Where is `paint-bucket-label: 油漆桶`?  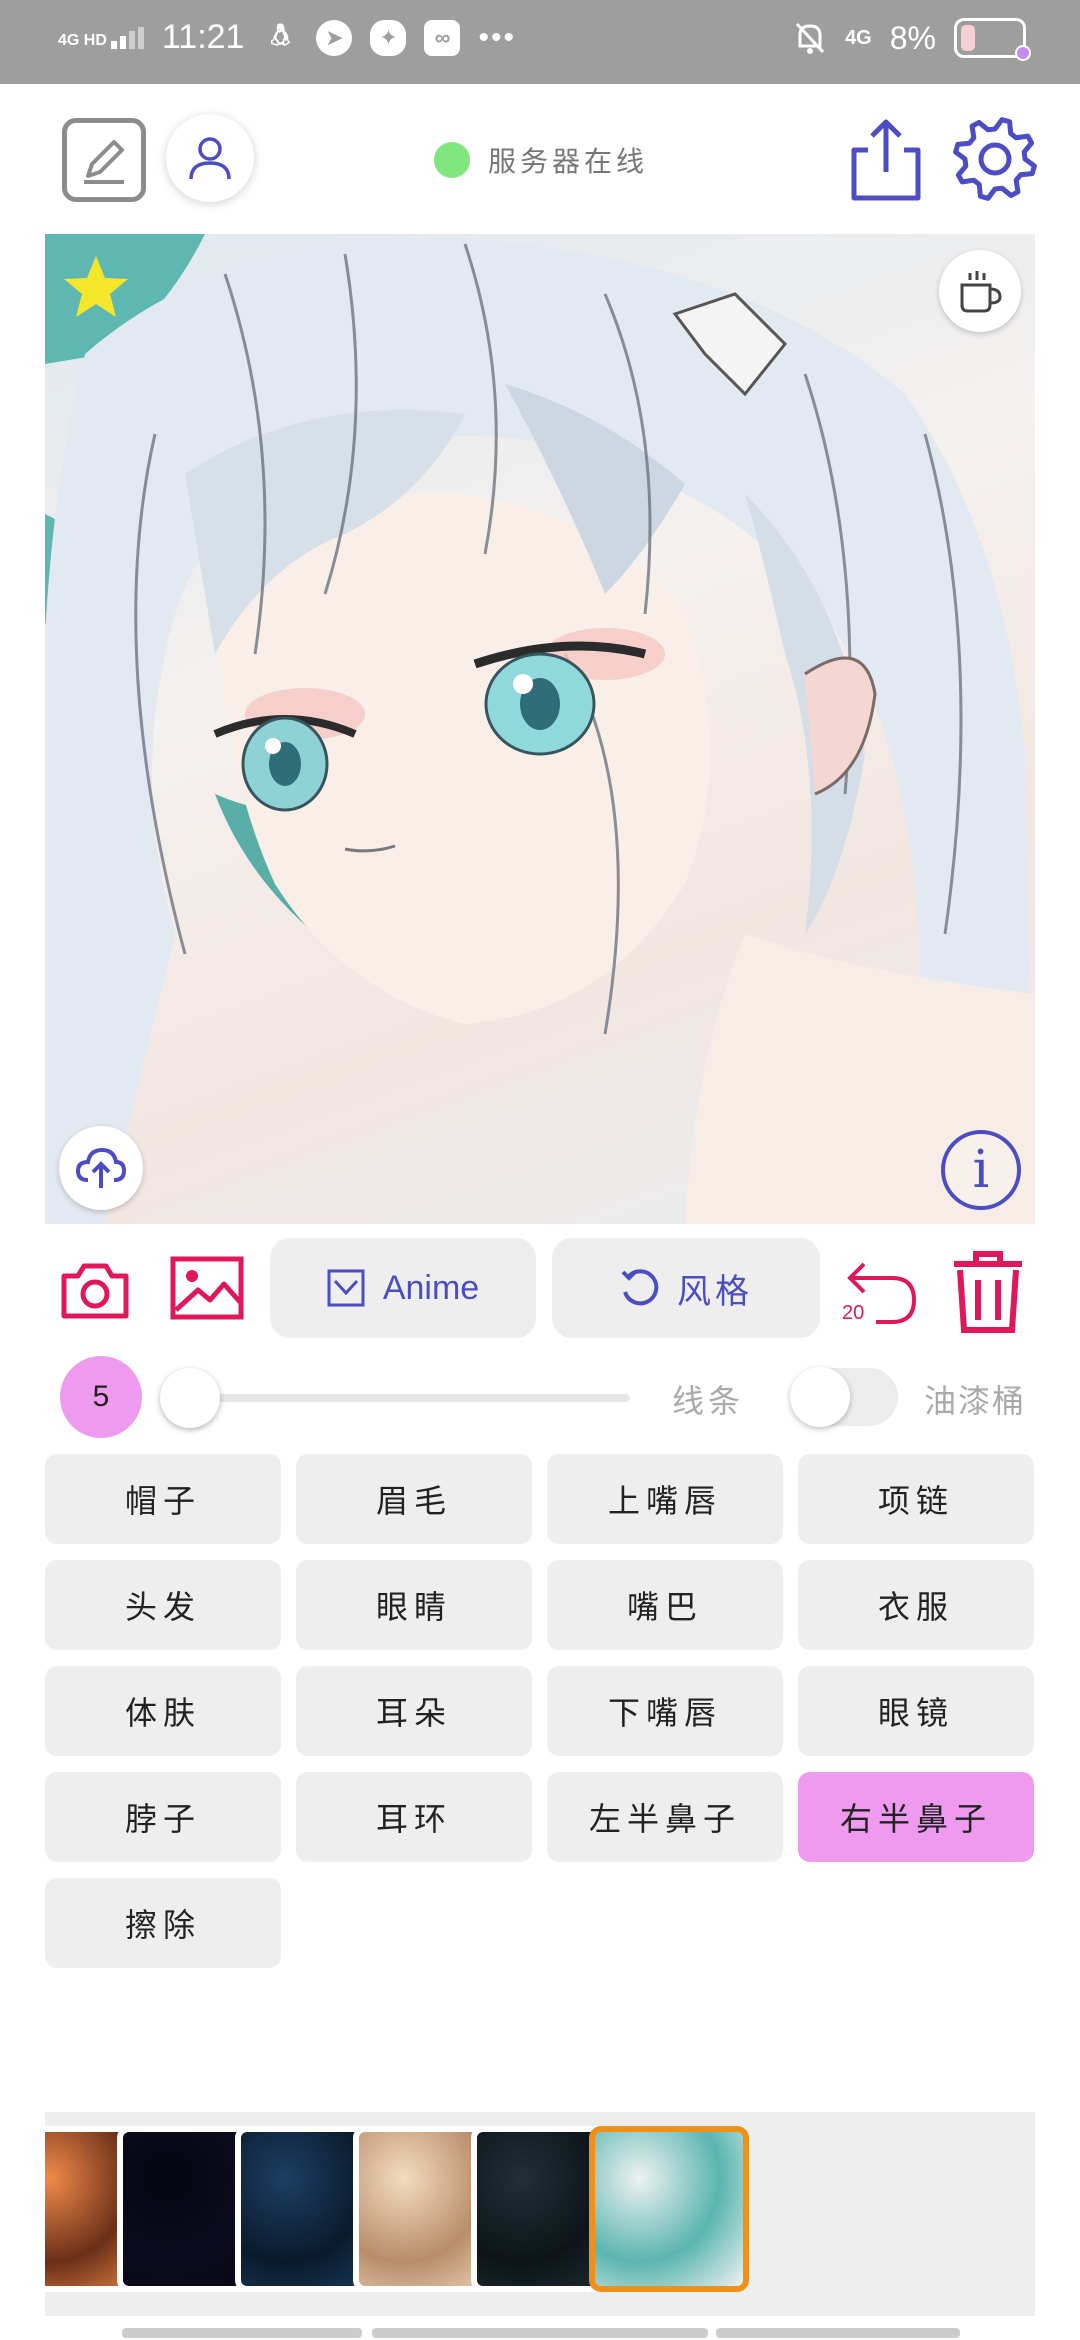 paint-bucket-label: 油漆桶 is located at coordinates (975, 1401).